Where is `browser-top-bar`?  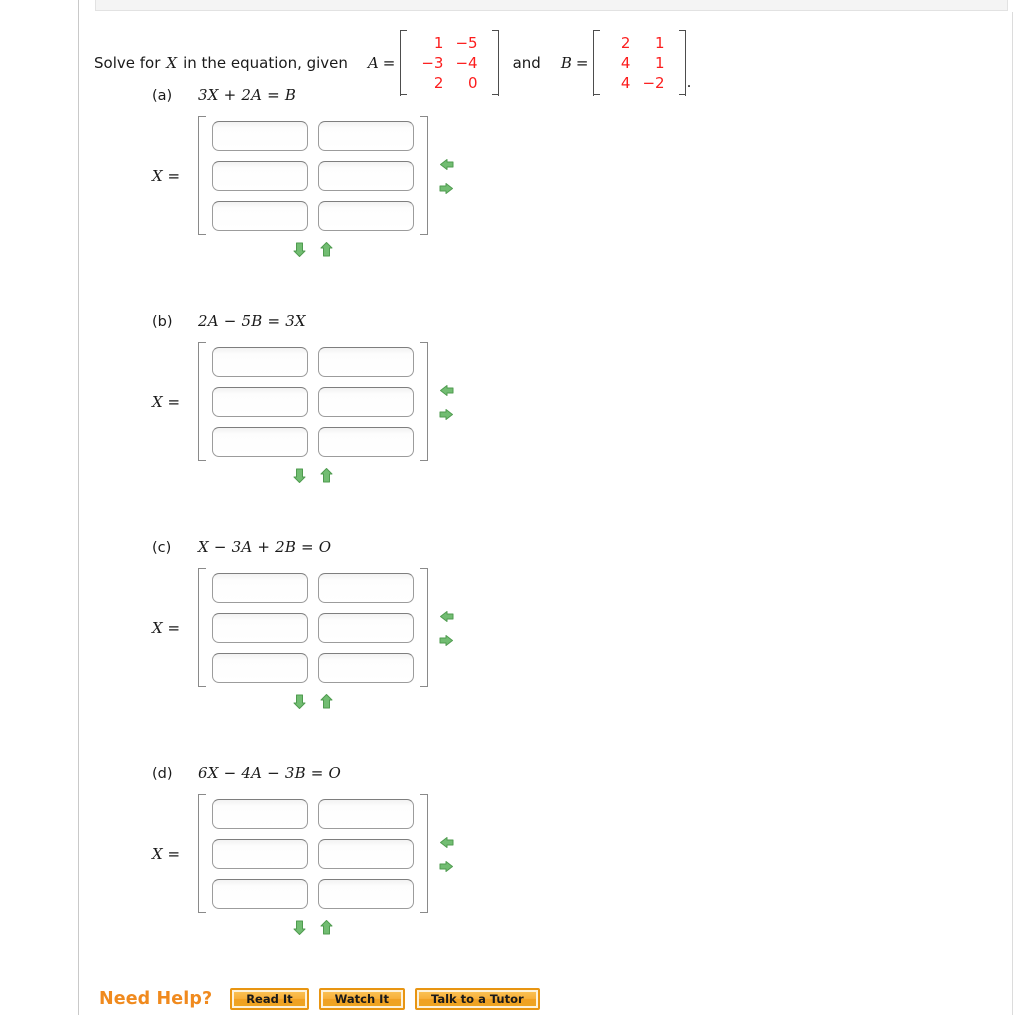 browser-top-bar is located at coordinates (551, 5).